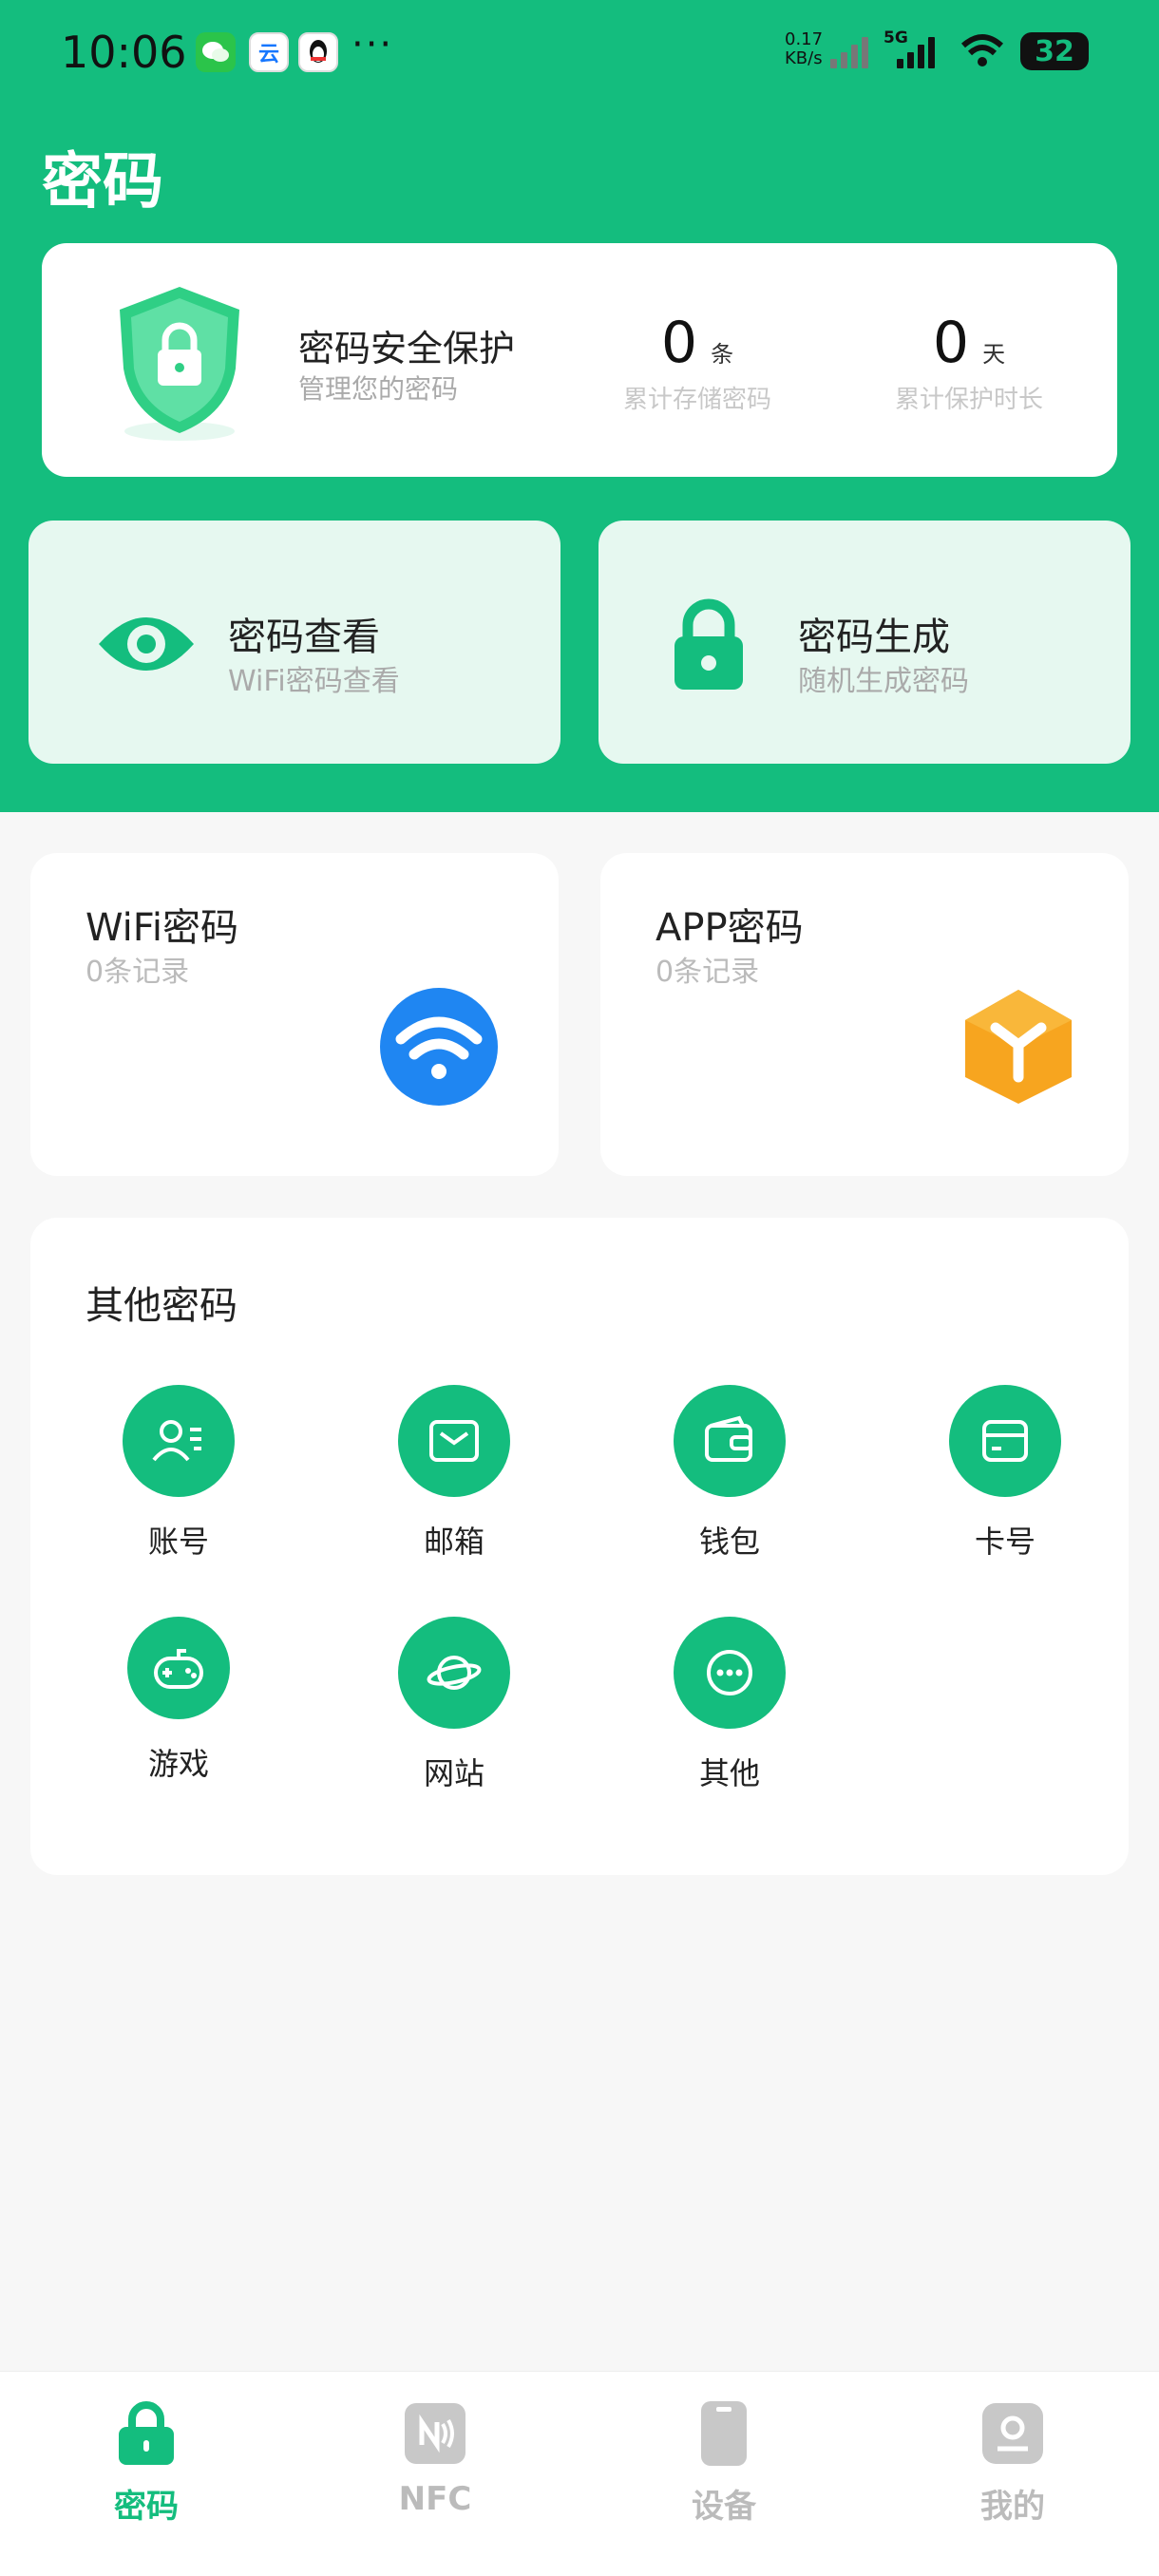 The width and height of the screenshot is (1159, 2576). I want to click on category-card: 卡号, so click(1005, 1473).